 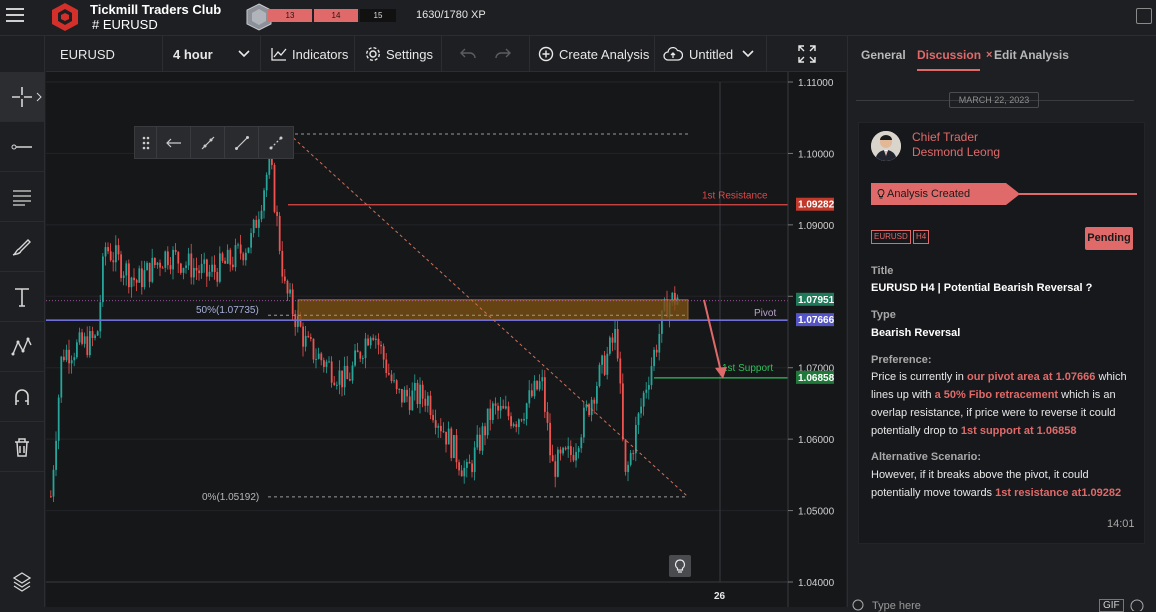 I want to click on indicators-label: Indicators, so click(x=320, y=54).